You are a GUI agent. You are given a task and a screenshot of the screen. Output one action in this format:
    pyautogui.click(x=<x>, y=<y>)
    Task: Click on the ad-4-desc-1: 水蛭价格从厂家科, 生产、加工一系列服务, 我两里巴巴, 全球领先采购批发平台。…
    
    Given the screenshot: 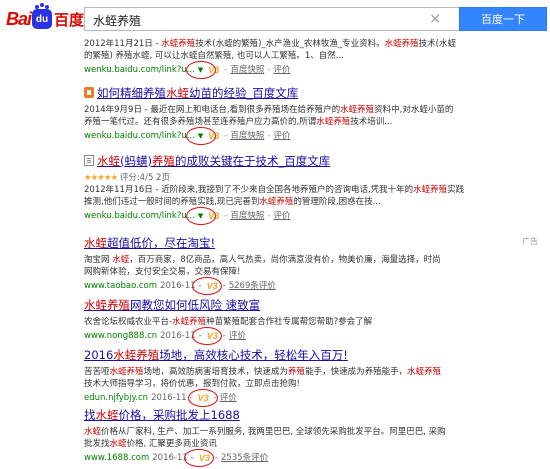 What is the action you would take?
    pyautogui.click(x=265, y=432)
    